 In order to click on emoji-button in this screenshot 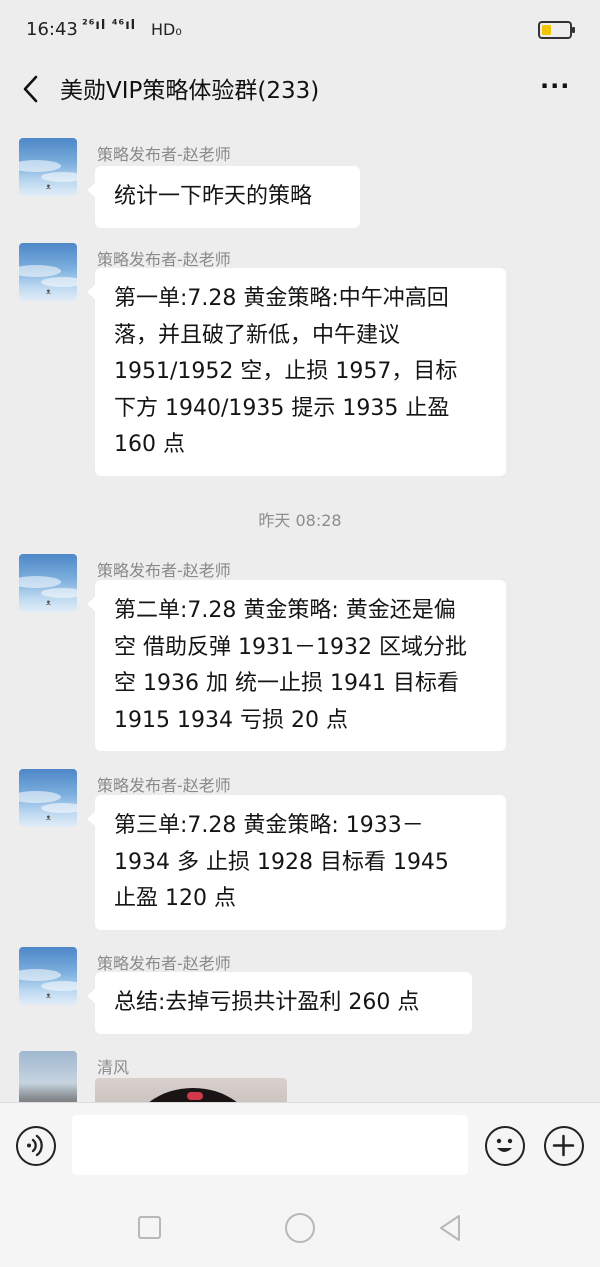, I will do `click(505, 1146)`.